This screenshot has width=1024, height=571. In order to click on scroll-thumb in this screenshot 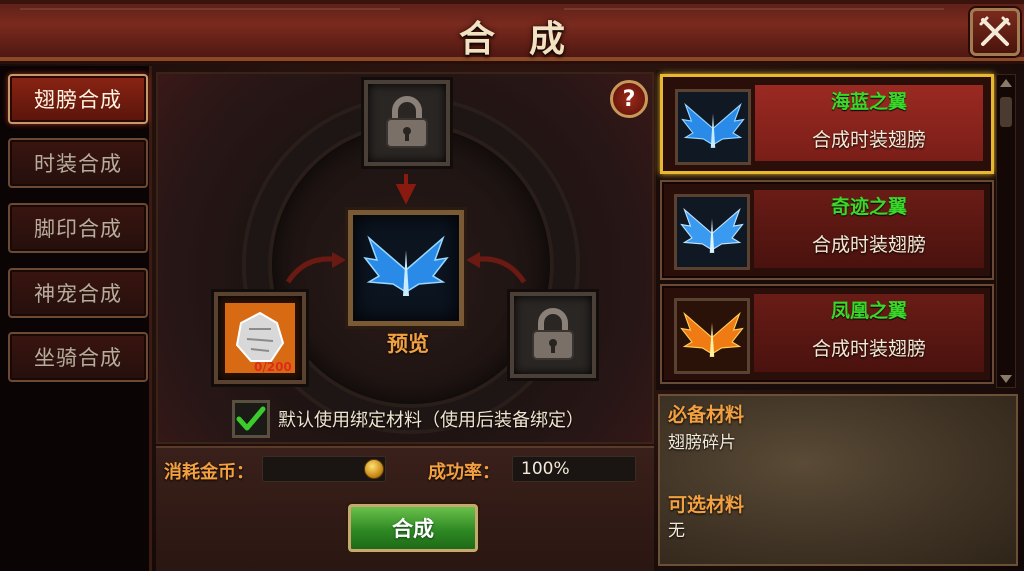, I will do `click(1006, 112)`.